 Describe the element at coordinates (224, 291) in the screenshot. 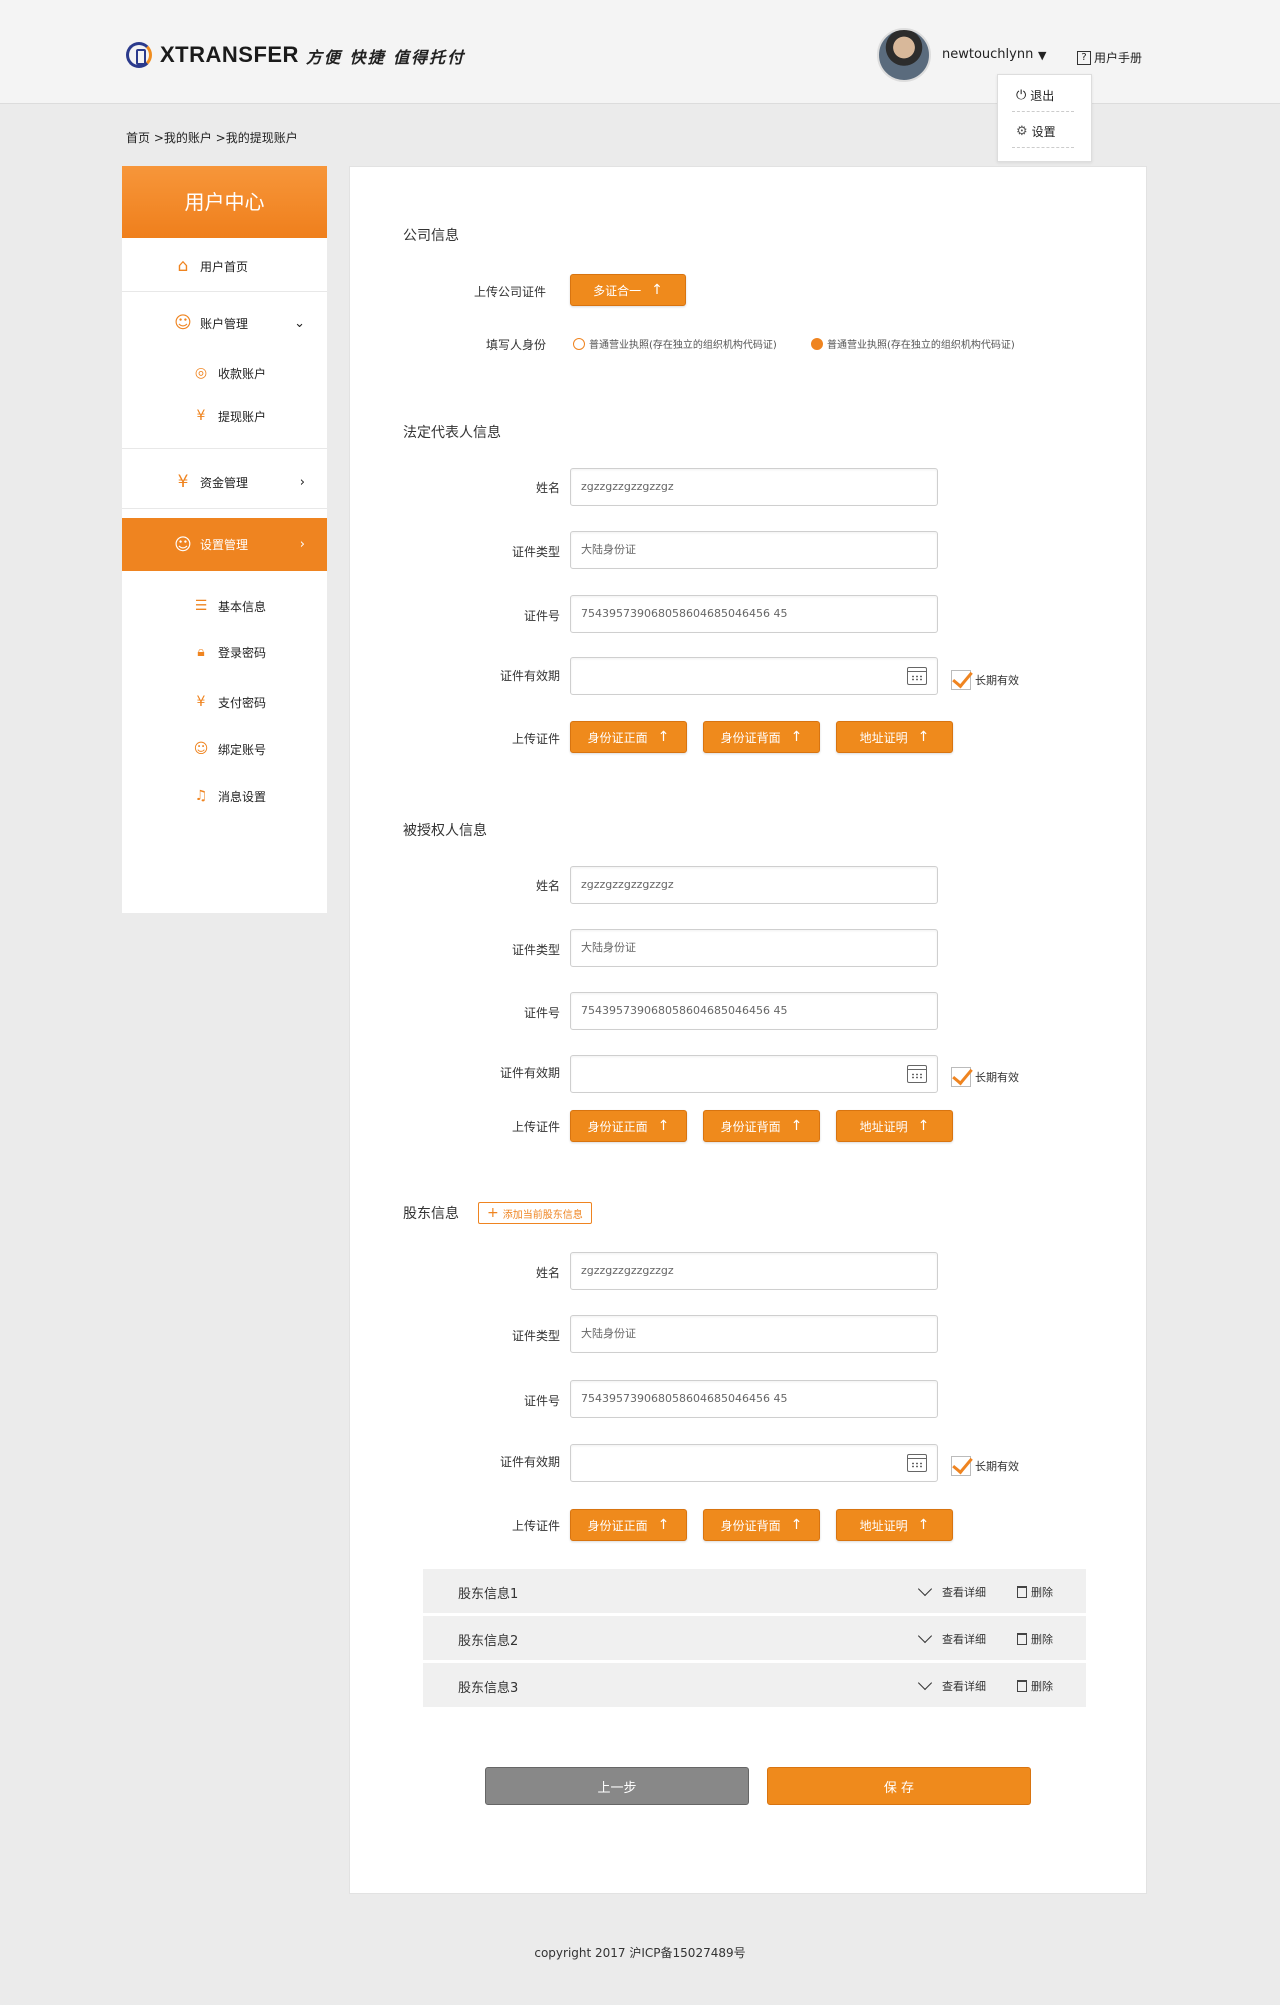

I see `sidebar-divider` at that location.